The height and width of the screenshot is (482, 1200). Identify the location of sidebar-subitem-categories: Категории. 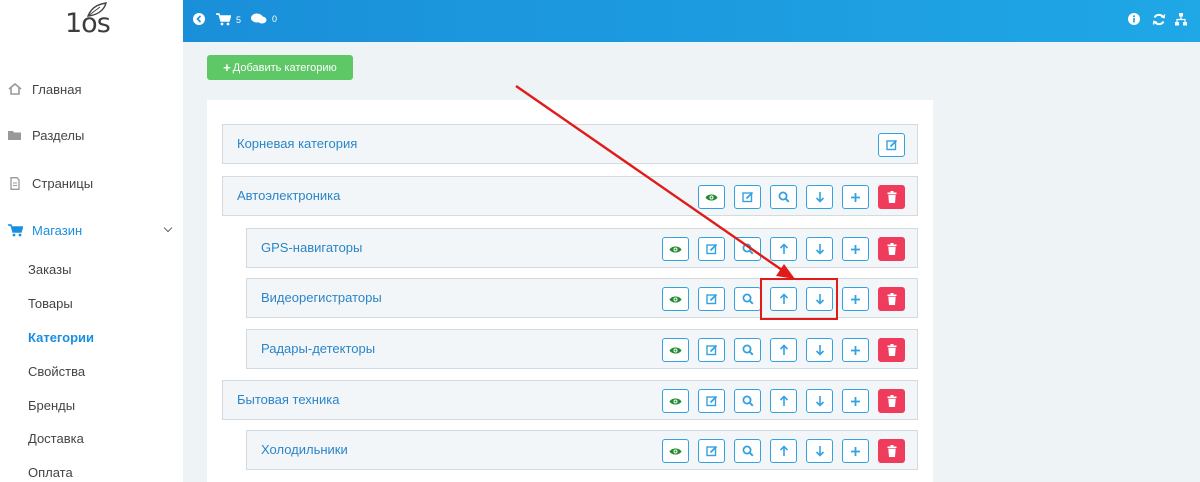
(61, 337).